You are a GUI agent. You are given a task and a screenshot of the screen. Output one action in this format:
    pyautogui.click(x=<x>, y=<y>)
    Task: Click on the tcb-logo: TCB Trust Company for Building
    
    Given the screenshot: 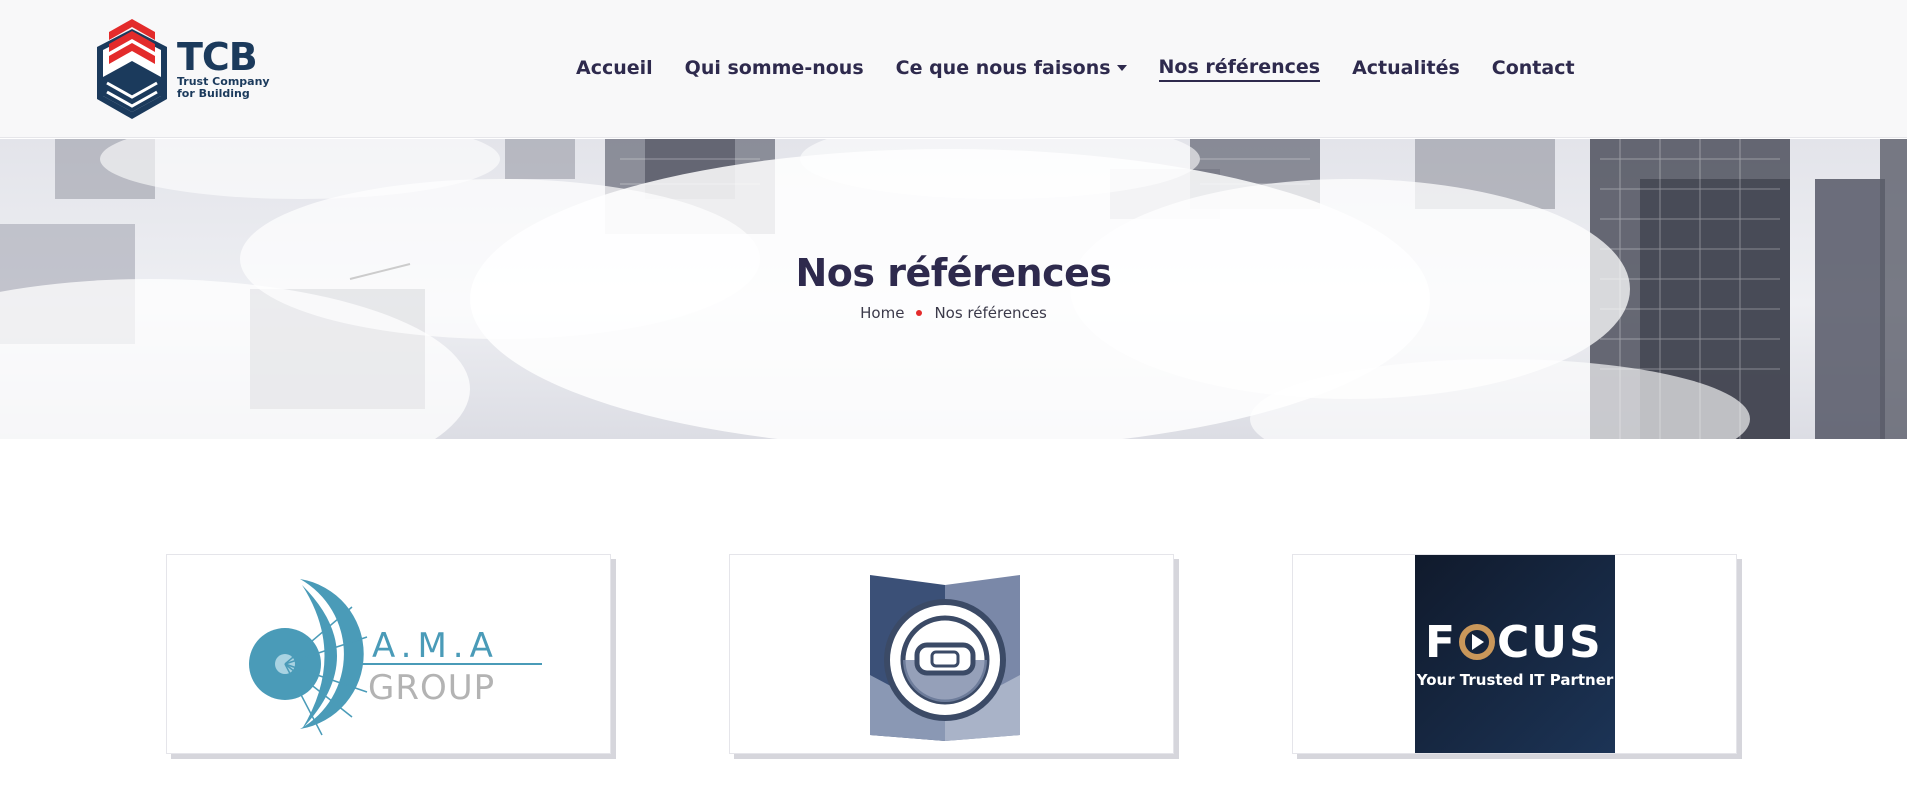 What is the action you would take?
    pyautogui.click(x=185, y=68)
    